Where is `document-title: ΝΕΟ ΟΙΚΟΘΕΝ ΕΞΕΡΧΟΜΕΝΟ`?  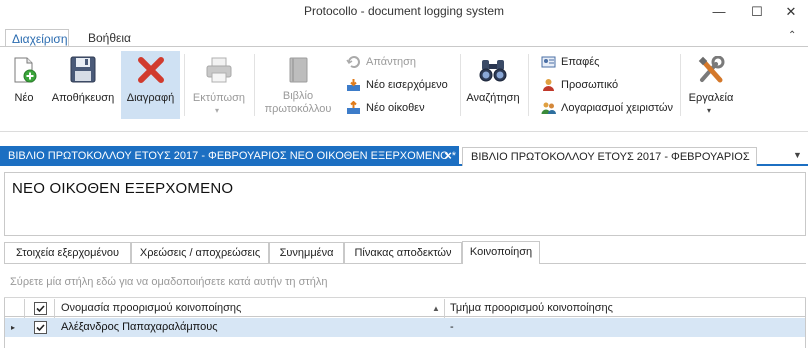 document-title: ΝΕΟ ΟΙΚΟΘΕΝ ΕΞΕΡΧΟΜΕΝΟ is located at coordinates (123, 188).